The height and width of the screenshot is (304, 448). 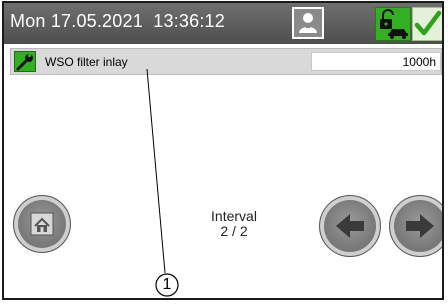 What do you see at coordinates (156, 171) in the screenshot?
I see `callout-leader-line` at bounding box center [156, 171].